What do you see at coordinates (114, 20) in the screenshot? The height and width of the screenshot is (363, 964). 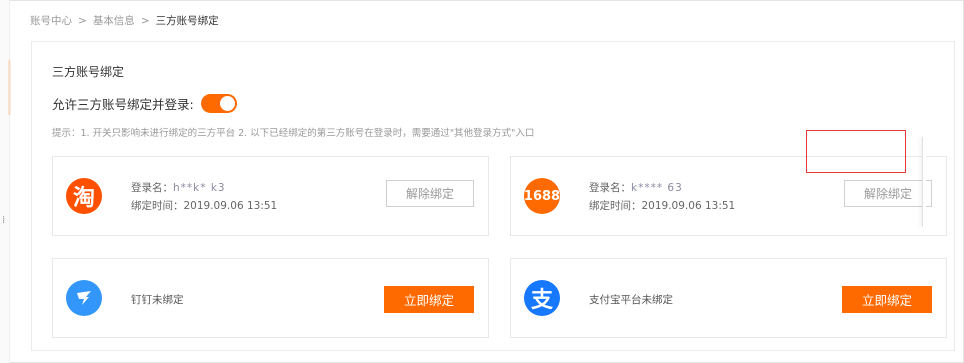 I see `breadcrumb-basic-info: 基本信息` at bounding box center [114, 20].